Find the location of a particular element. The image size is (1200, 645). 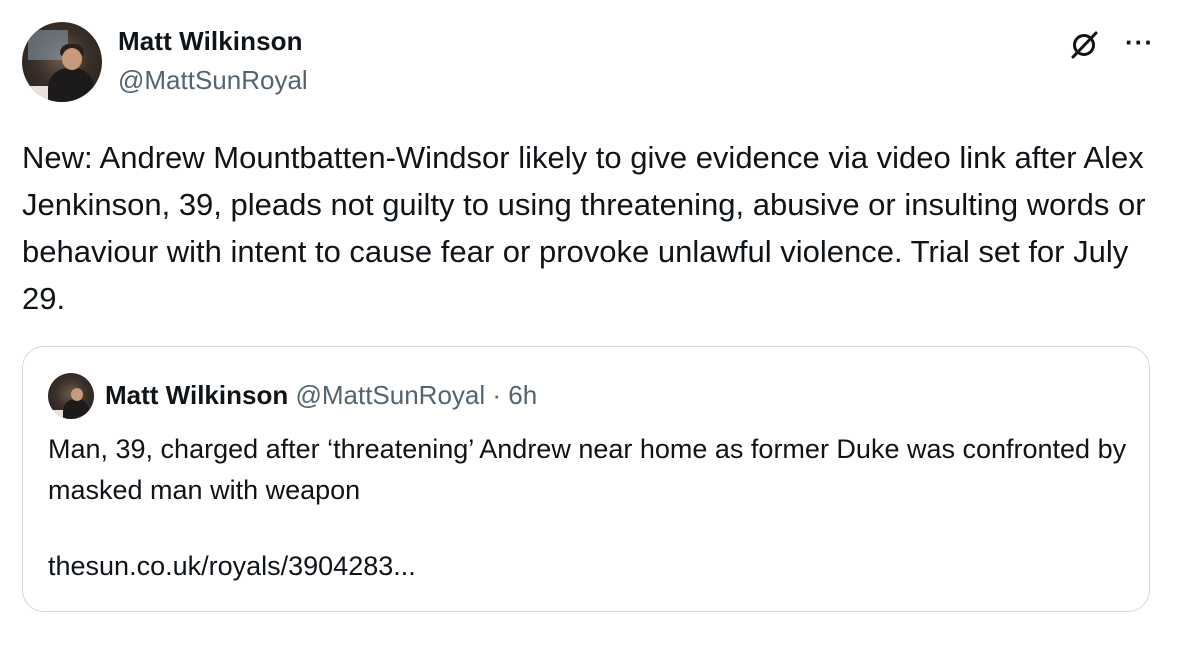

author-handle: @MattSunRoyal is located at coordinates (213, 80).